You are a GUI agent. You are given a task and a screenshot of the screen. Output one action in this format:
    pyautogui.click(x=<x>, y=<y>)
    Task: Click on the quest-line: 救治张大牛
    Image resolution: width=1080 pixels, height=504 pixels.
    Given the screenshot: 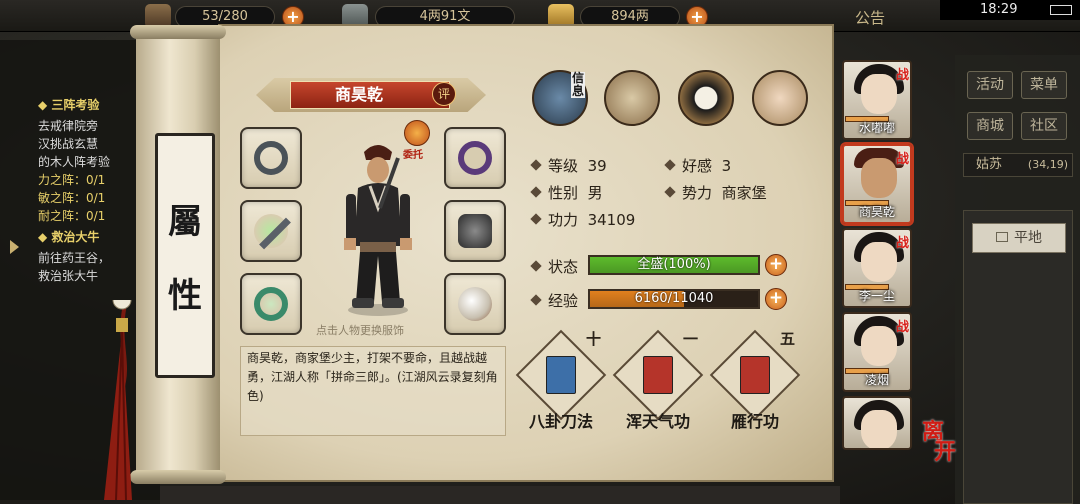 What is the action you would take?
    pyautogui.click(x=68, y=276)
    